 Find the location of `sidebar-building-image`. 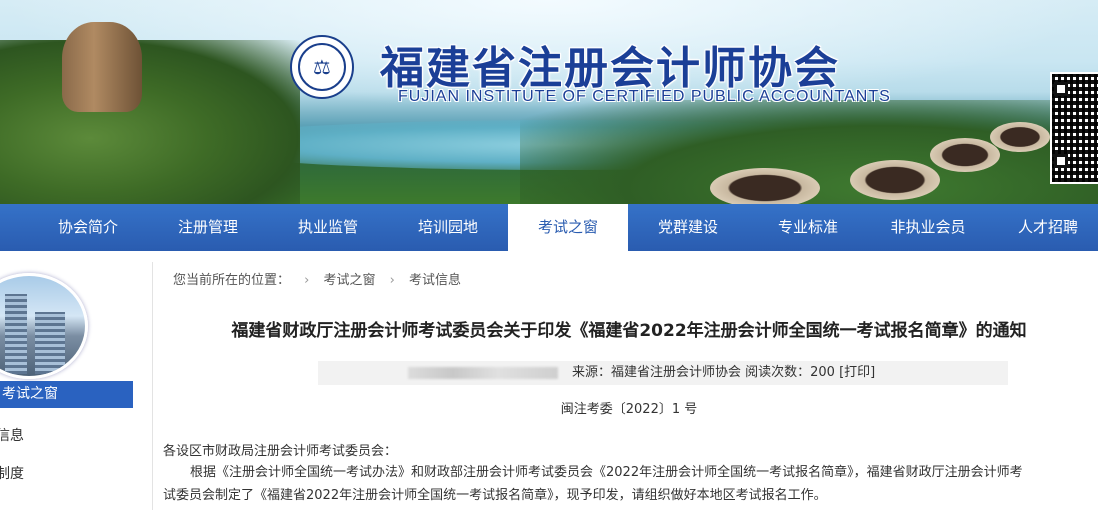

sidebar-building-image is located at coordinates (44, 326).